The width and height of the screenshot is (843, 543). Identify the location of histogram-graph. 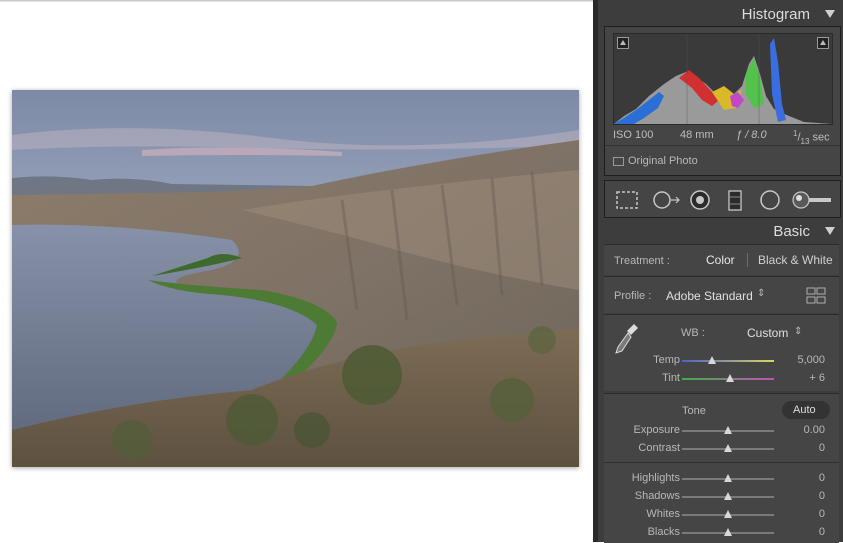
(723, 79).